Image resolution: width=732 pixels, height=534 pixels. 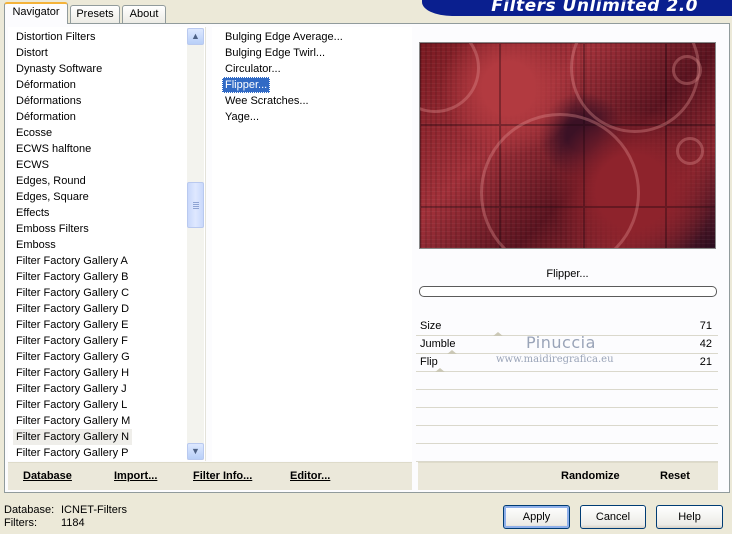 I want to click on category-item: Edges, Square, so click(x=52, y=197).